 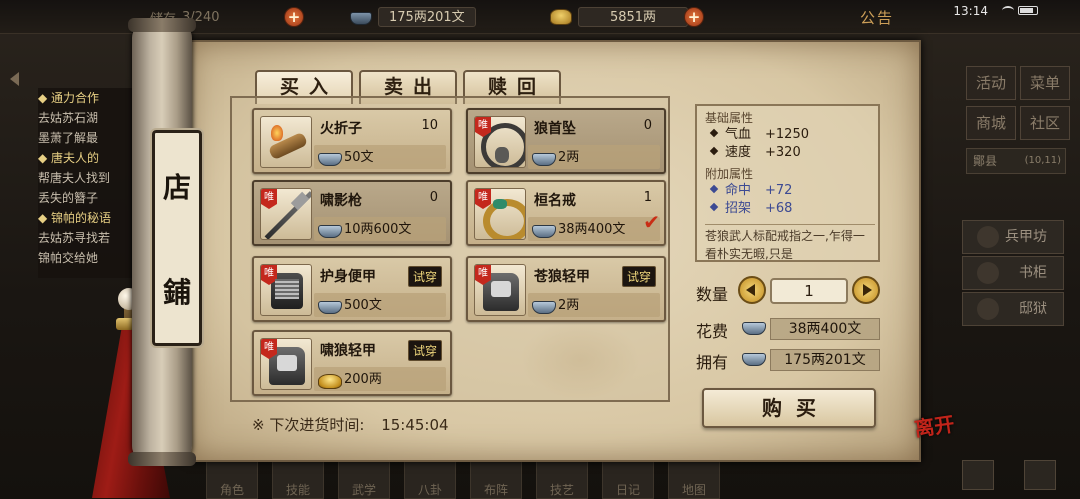 What do you see at coordinates (352, 289) in the screenshot?
I see `shop-item: 唯 护身便甲 试穿 500文` at bounding box center [352, 289].